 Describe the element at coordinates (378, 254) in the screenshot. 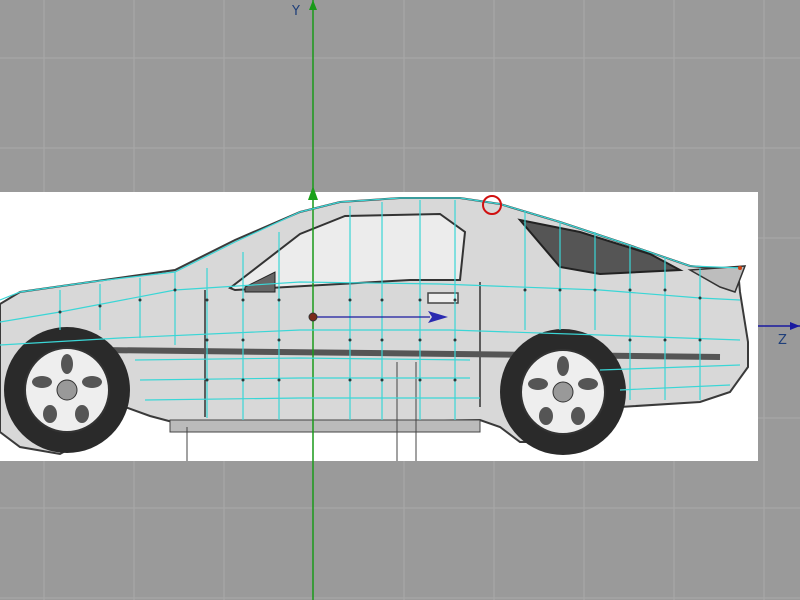

I see `move-gizmo` at that location.